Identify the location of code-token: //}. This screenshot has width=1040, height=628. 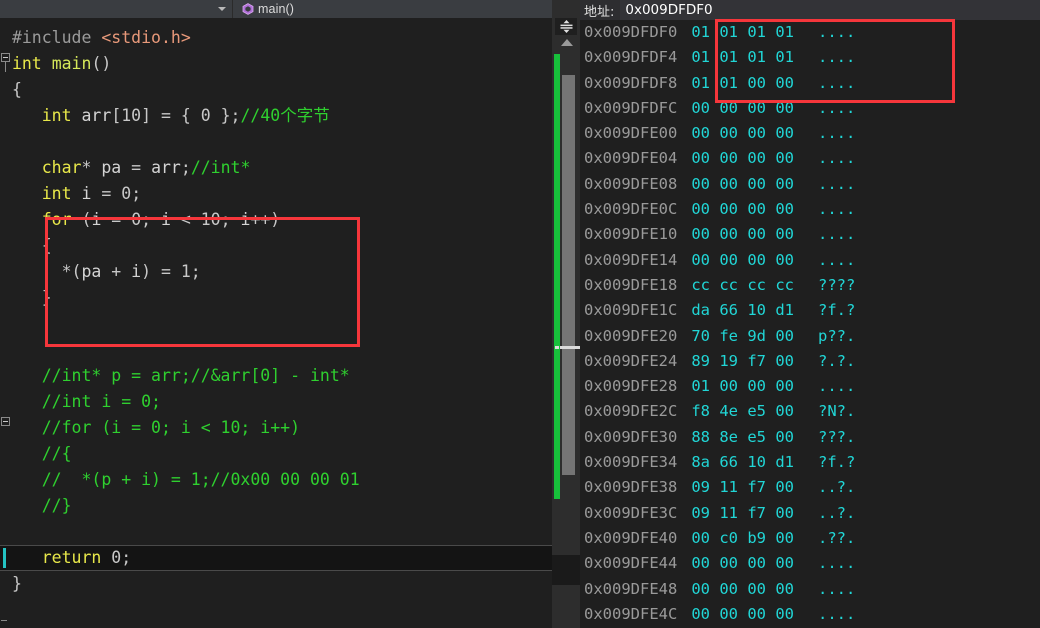
(56, 505).